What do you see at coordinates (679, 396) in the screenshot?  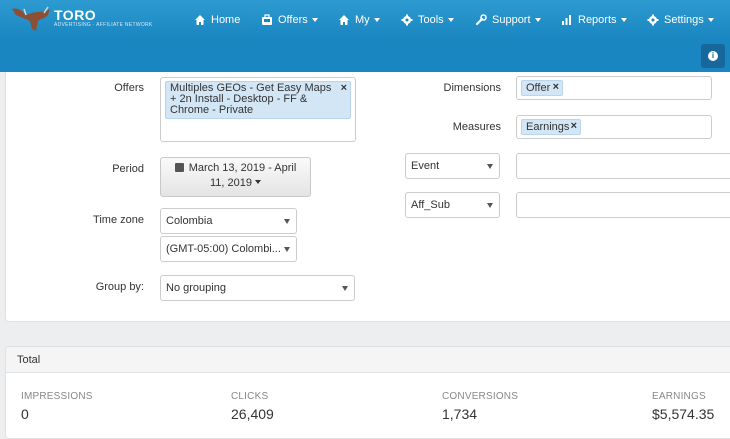 I see `earnings-label: EARNINGS` at bounding box center [679, 396].